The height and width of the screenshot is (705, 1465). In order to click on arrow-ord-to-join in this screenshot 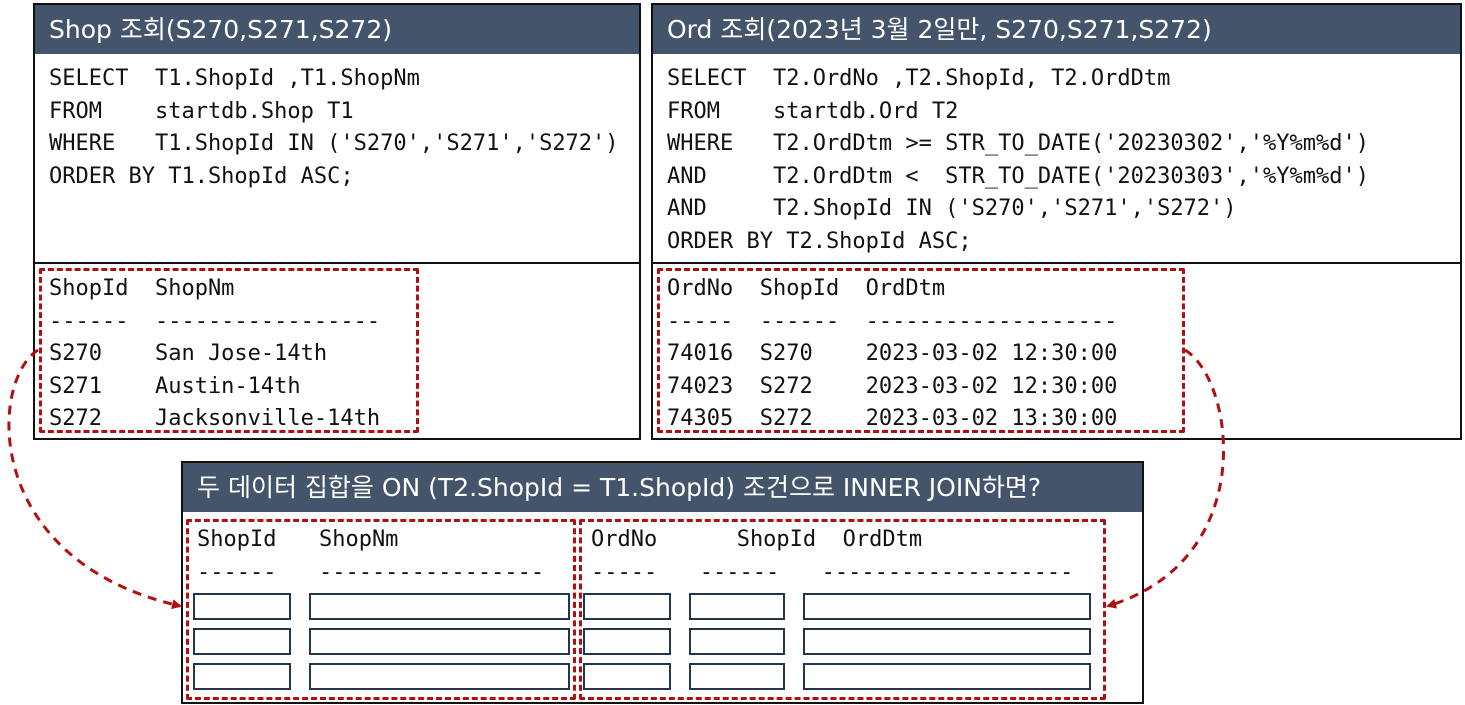, I will do `click(1165, 478)`.